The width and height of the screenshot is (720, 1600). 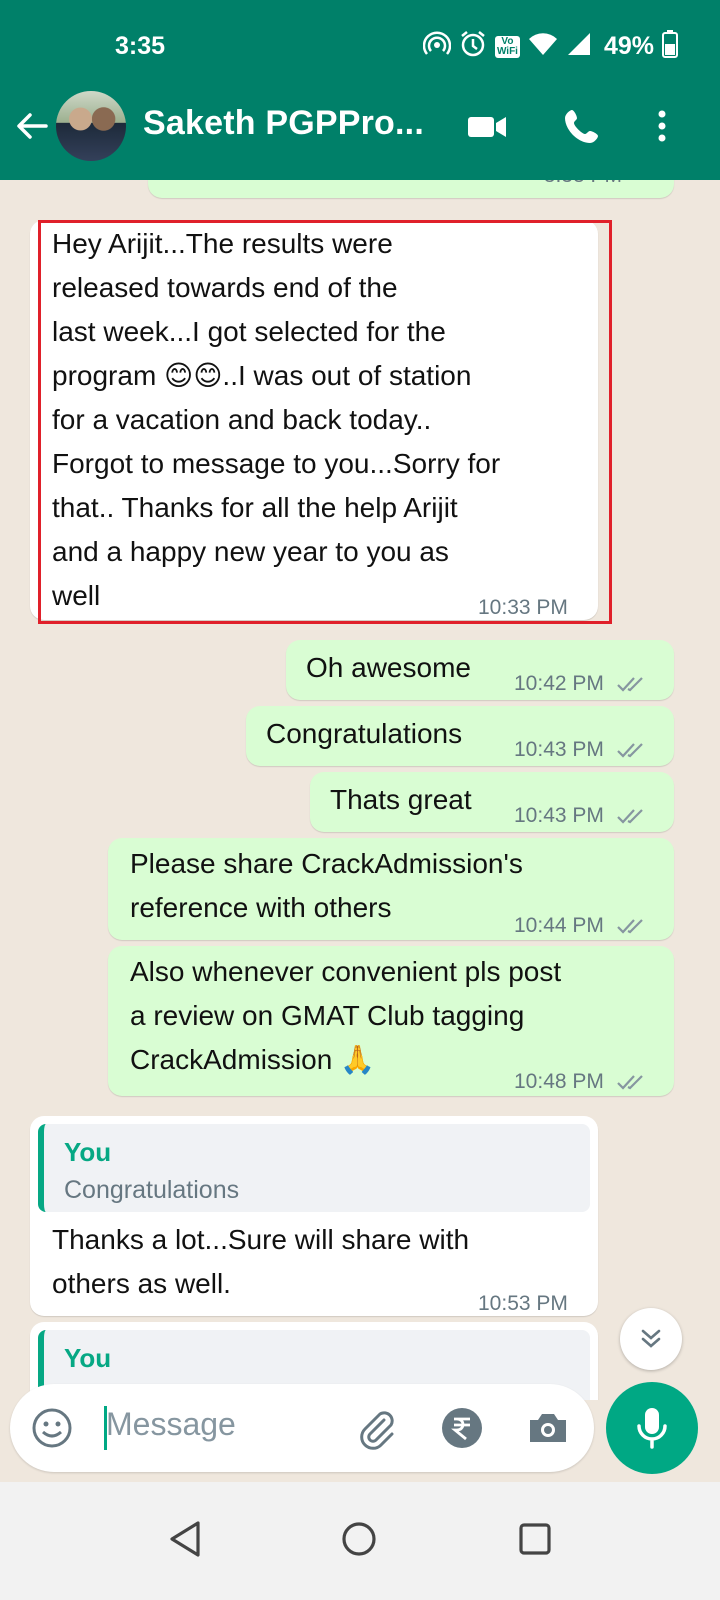 What do you see at coordinates (360, 42) in the screenshot?
I see `status-bar: 3:35 Vo WiFi 49%` at bounding box center [360, 42].